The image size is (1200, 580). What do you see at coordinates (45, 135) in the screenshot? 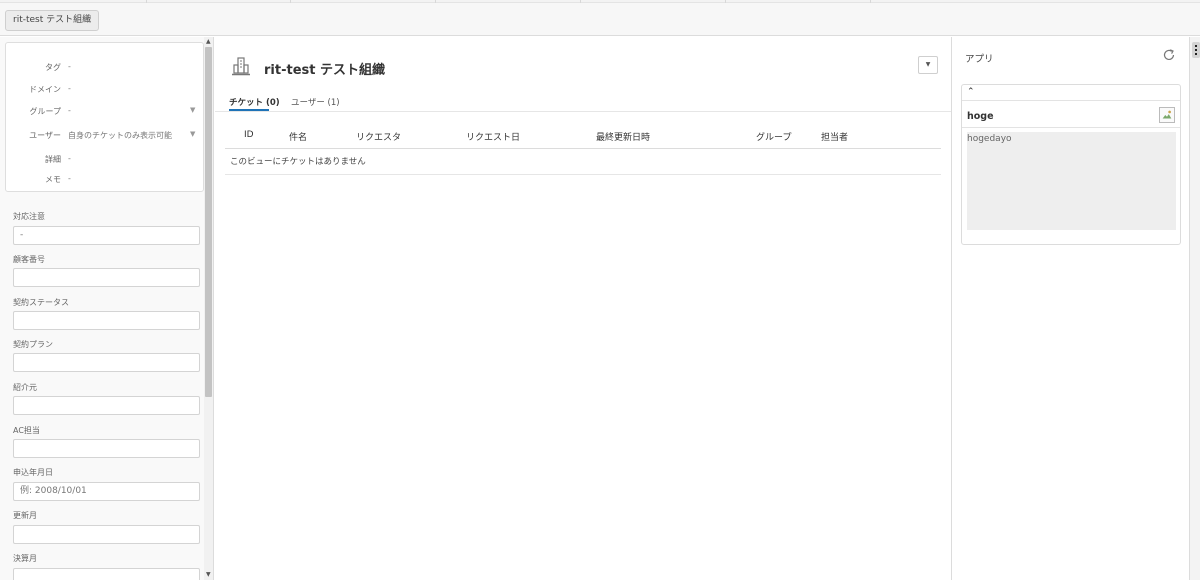
I see `property-key: ユーザー` at bounding box center [45, 135].